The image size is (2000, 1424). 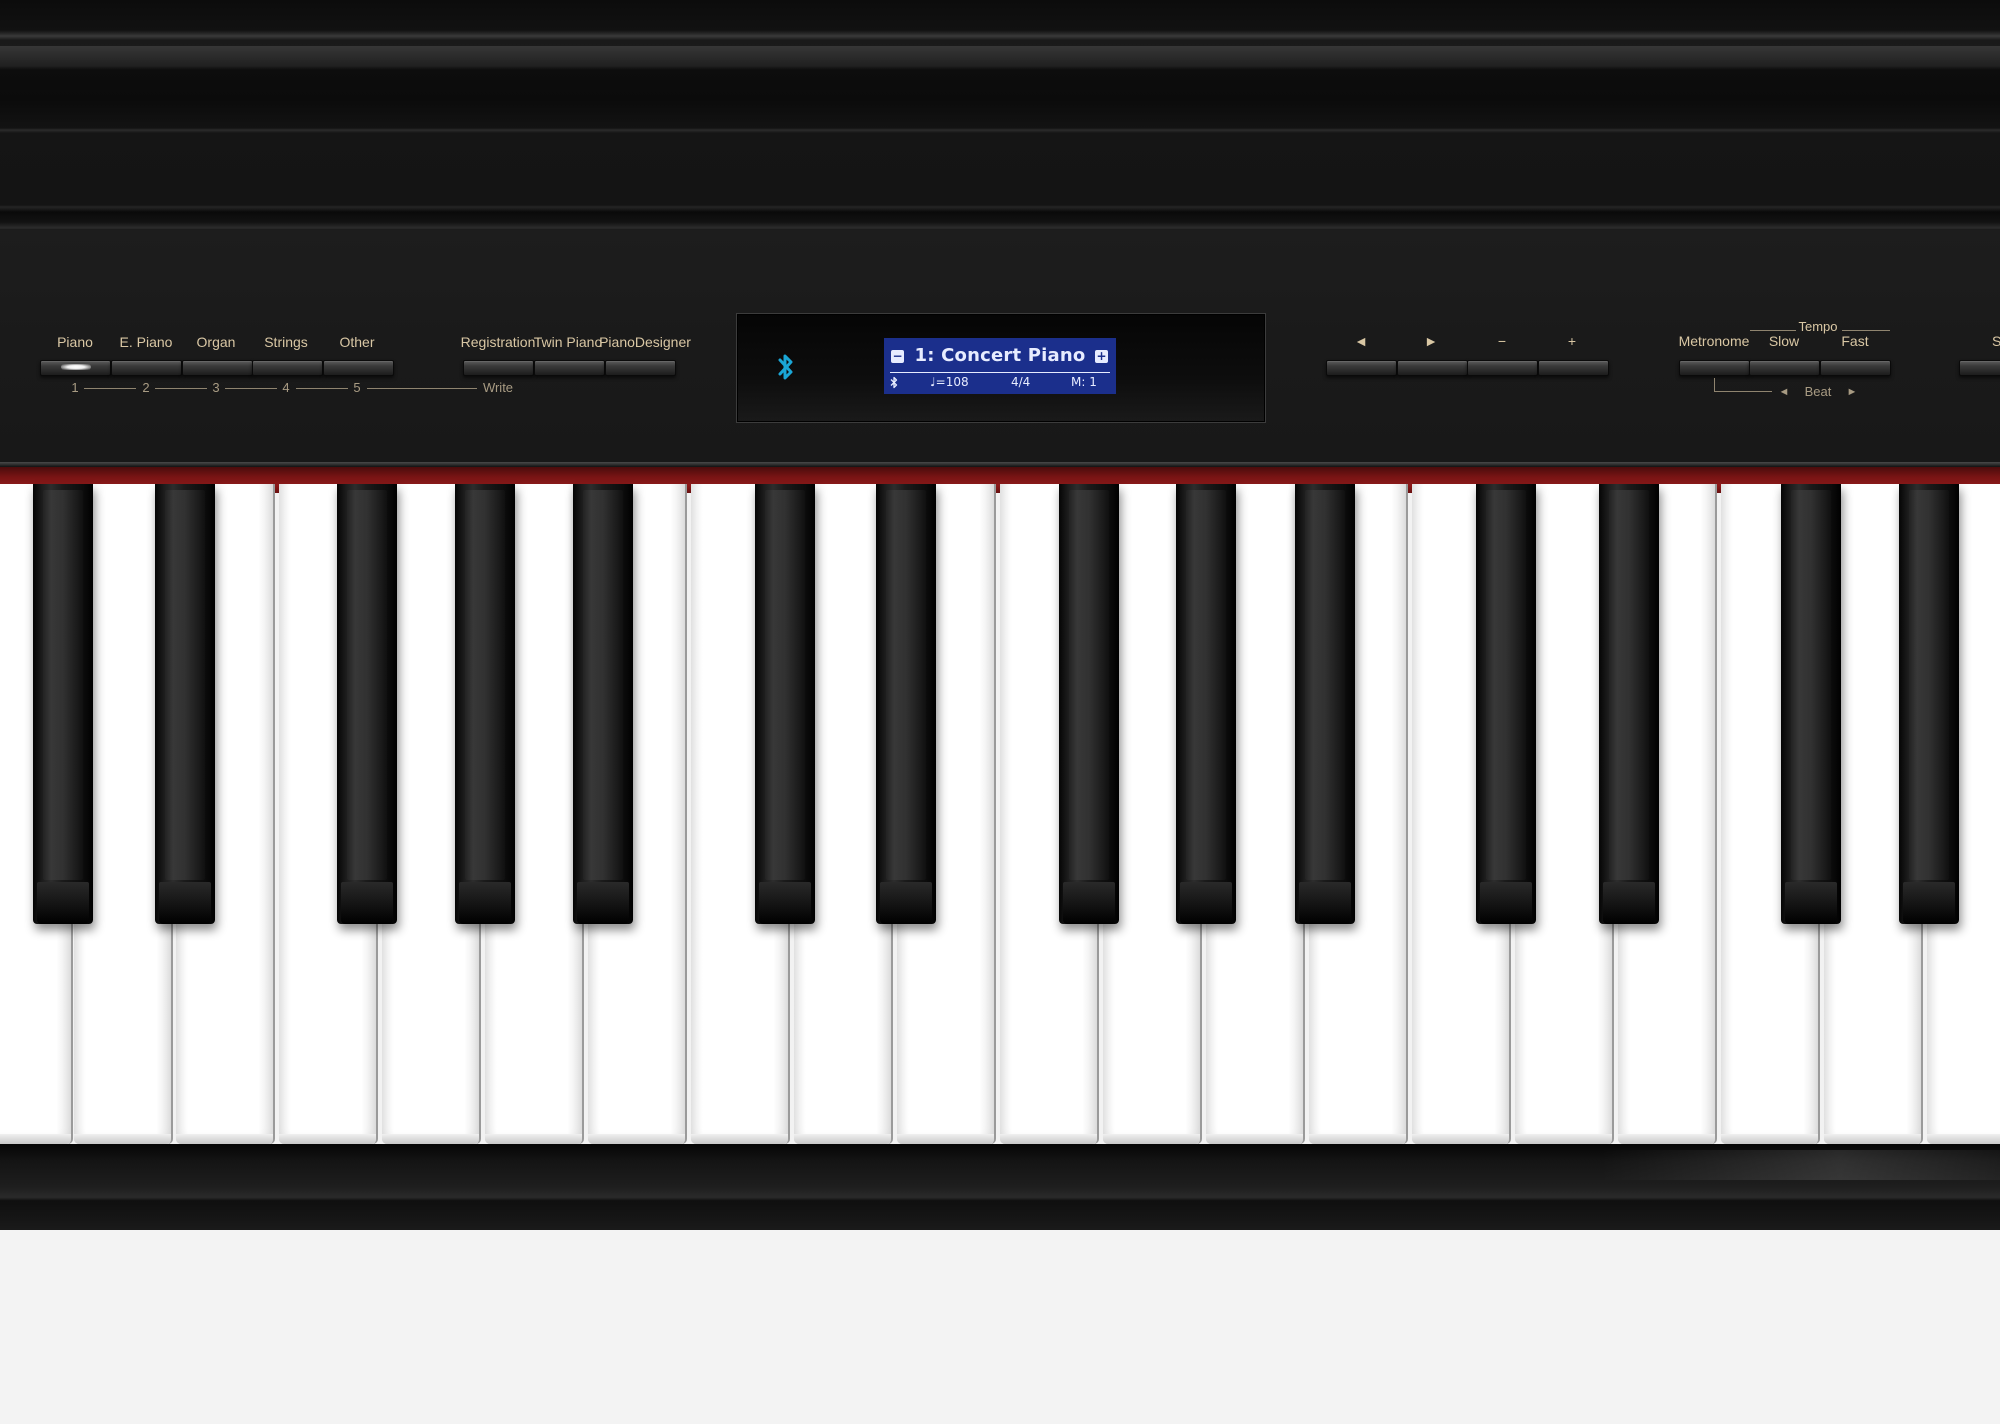 What do you see at coordinates (286, 387) in the screenshot?
I see `registration-number-4: 4` at bounding box center [286, 387].